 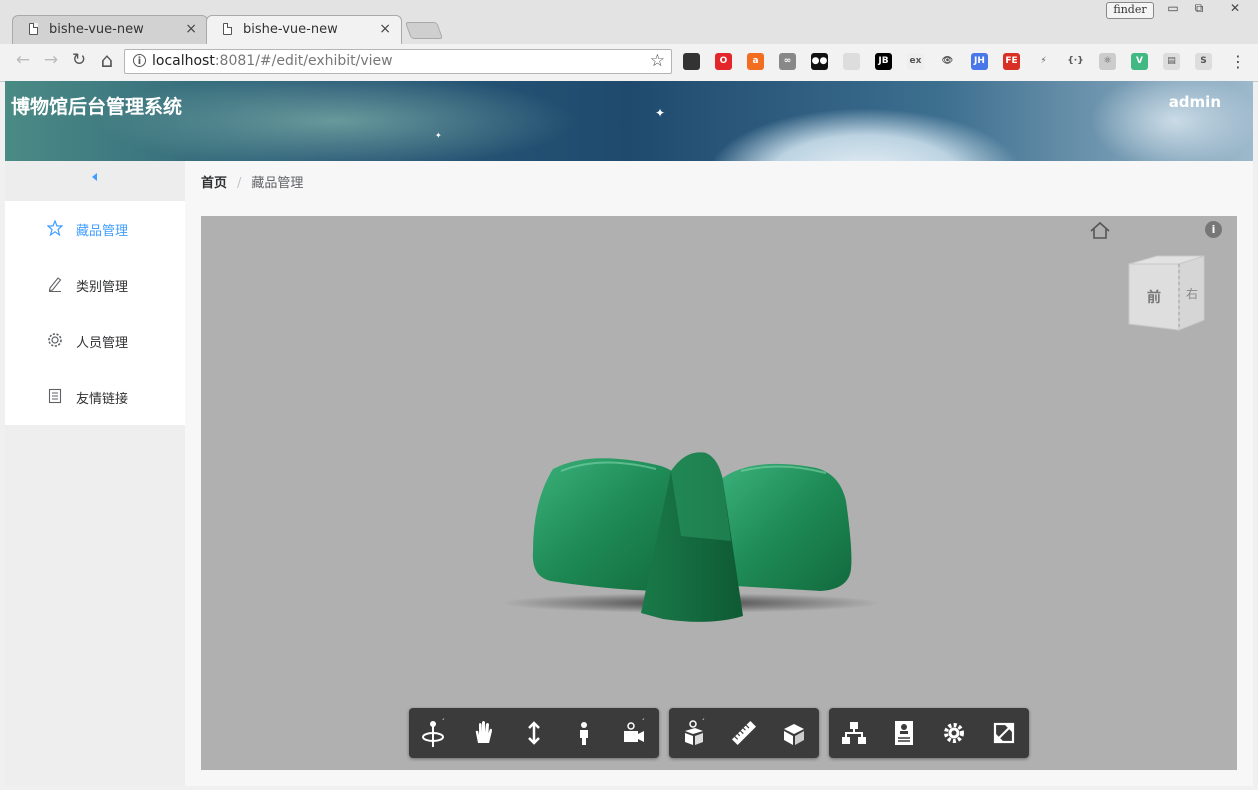 I want to click on home-icon: ⌂, so click(x=107, y=60).